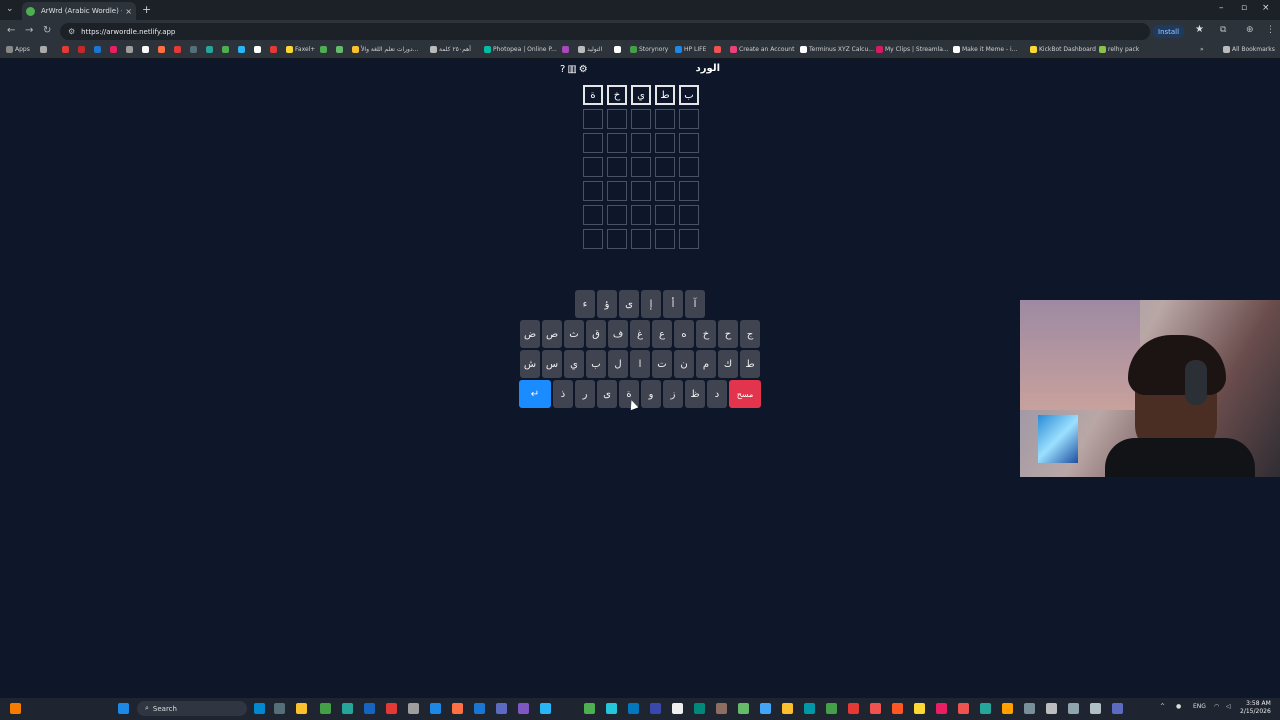 The width and height of the screenshot is (1280, 720). What do you see at coordinates (717, 49) in the screenshot?
I see `bookmark-icon-t` at bounding box center [717, 49].